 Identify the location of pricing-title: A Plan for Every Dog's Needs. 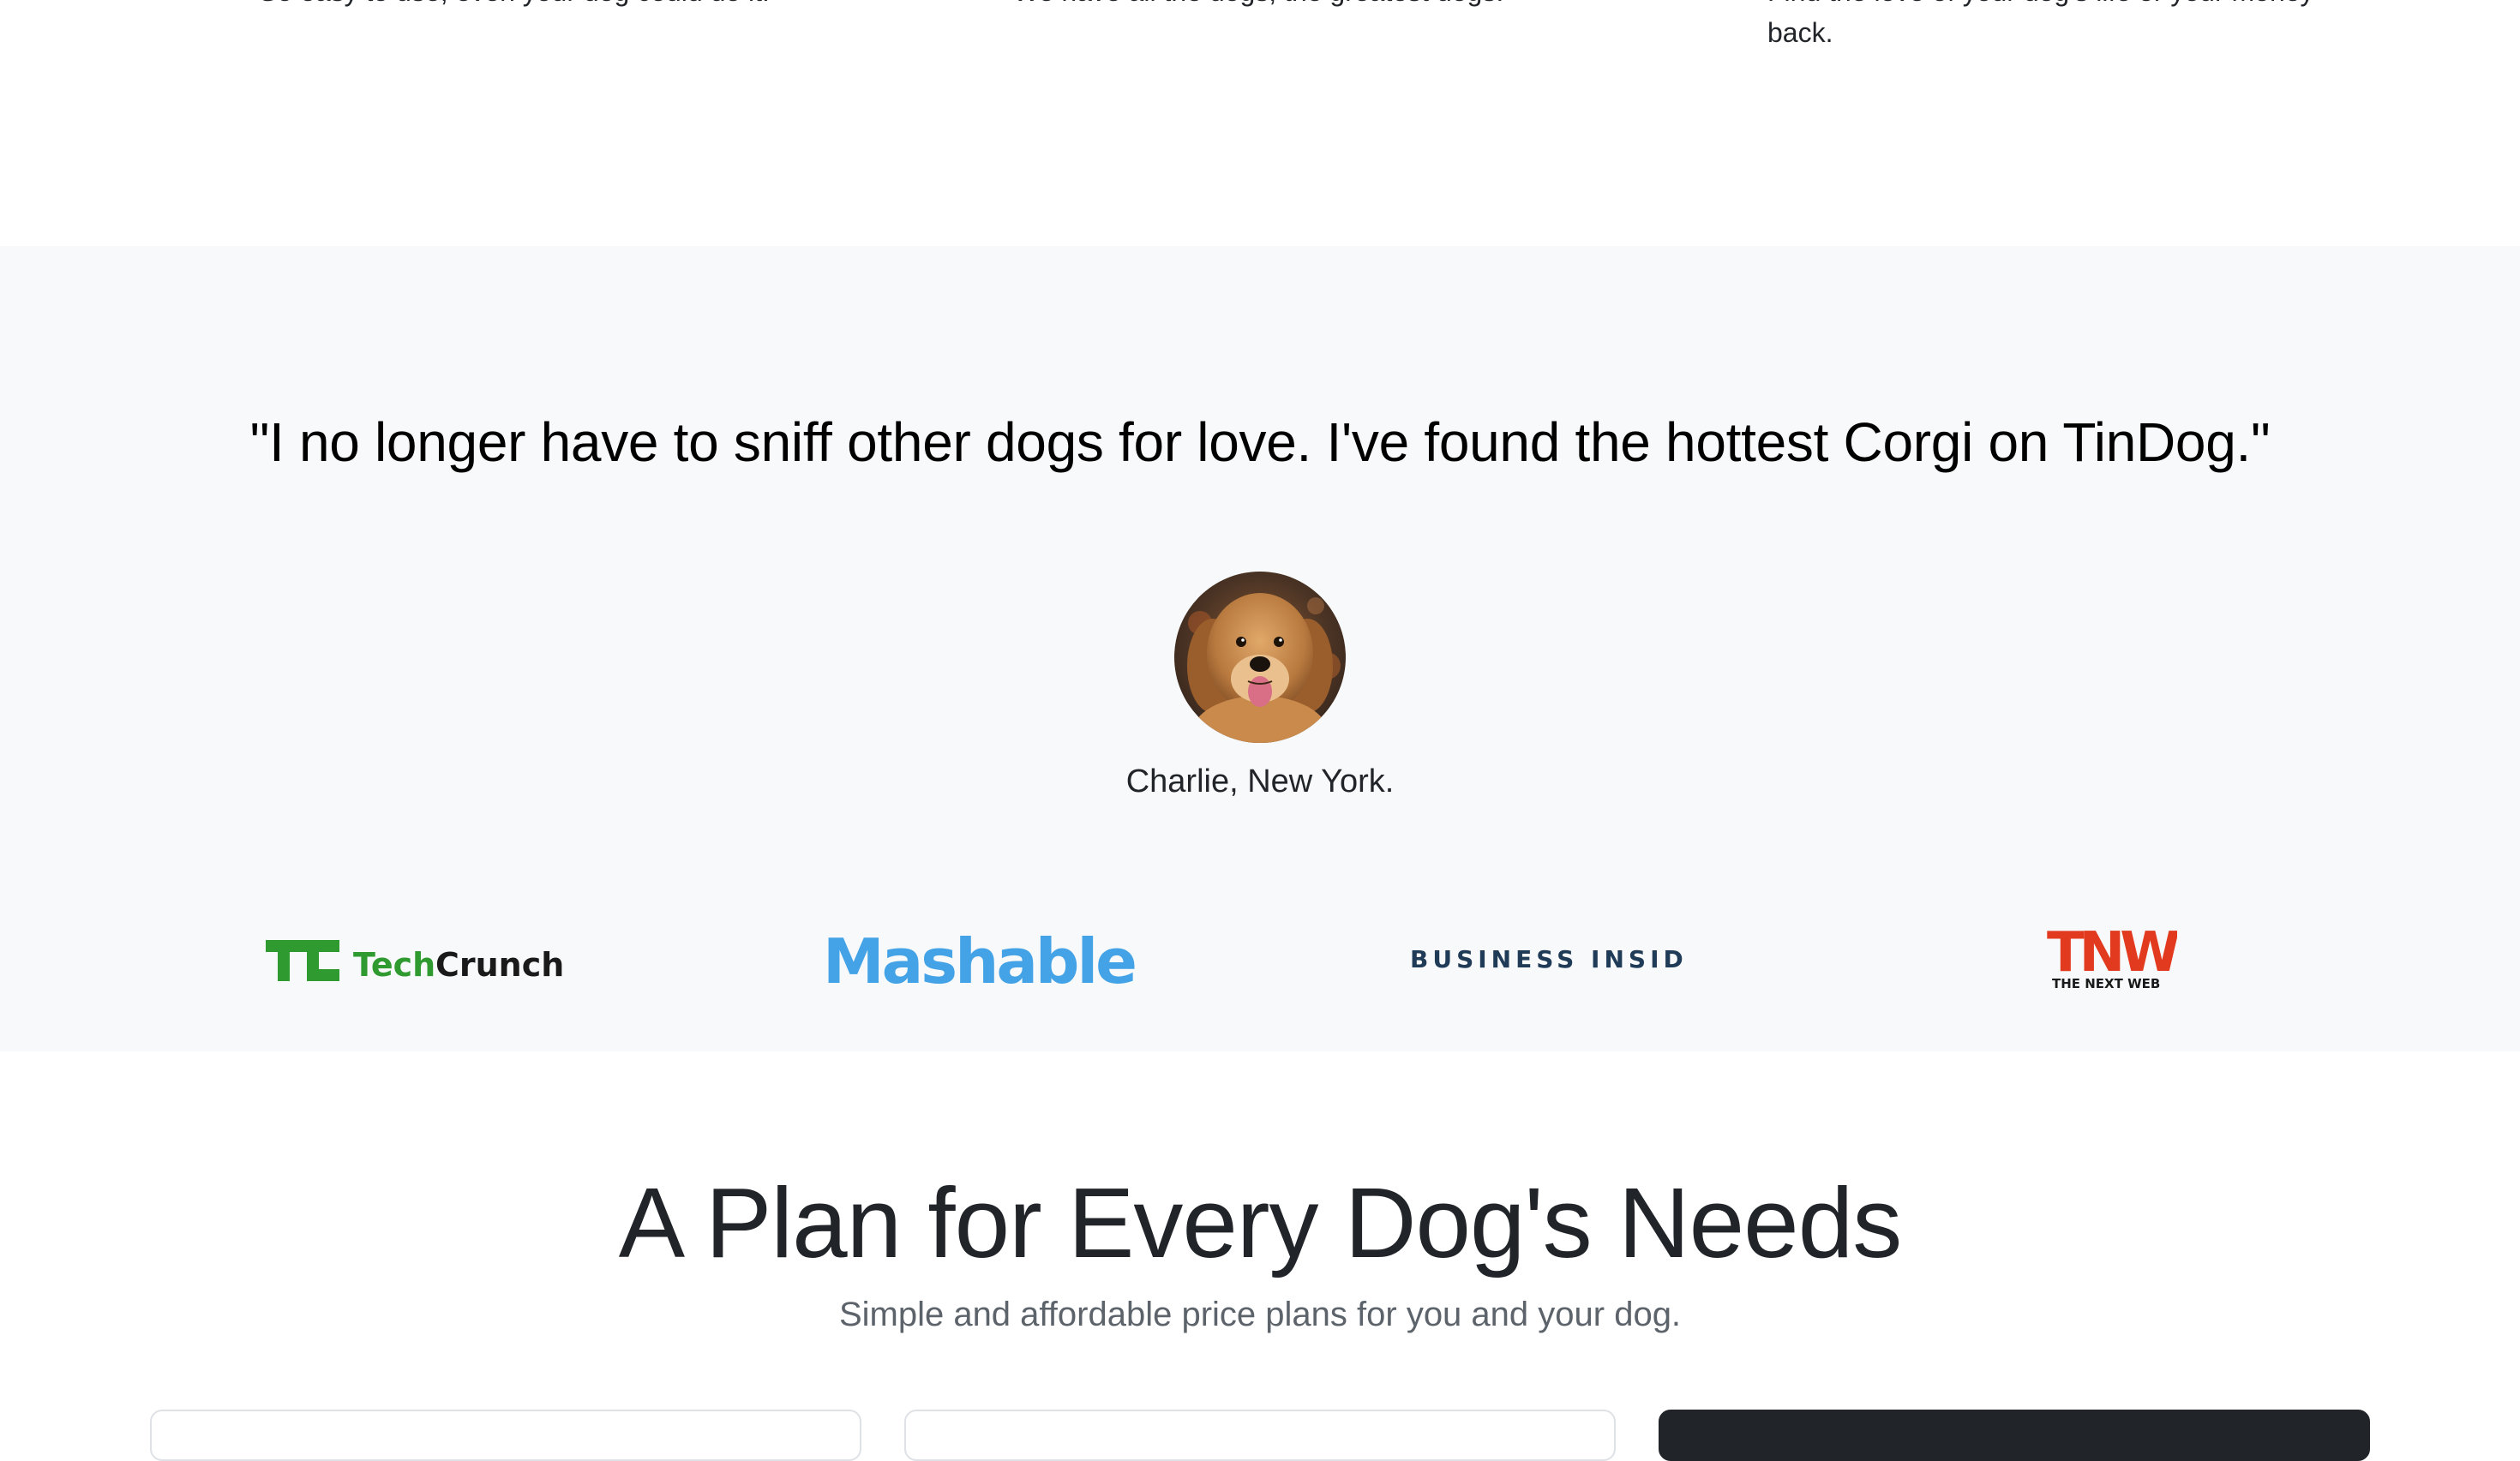
(1260, 1222).